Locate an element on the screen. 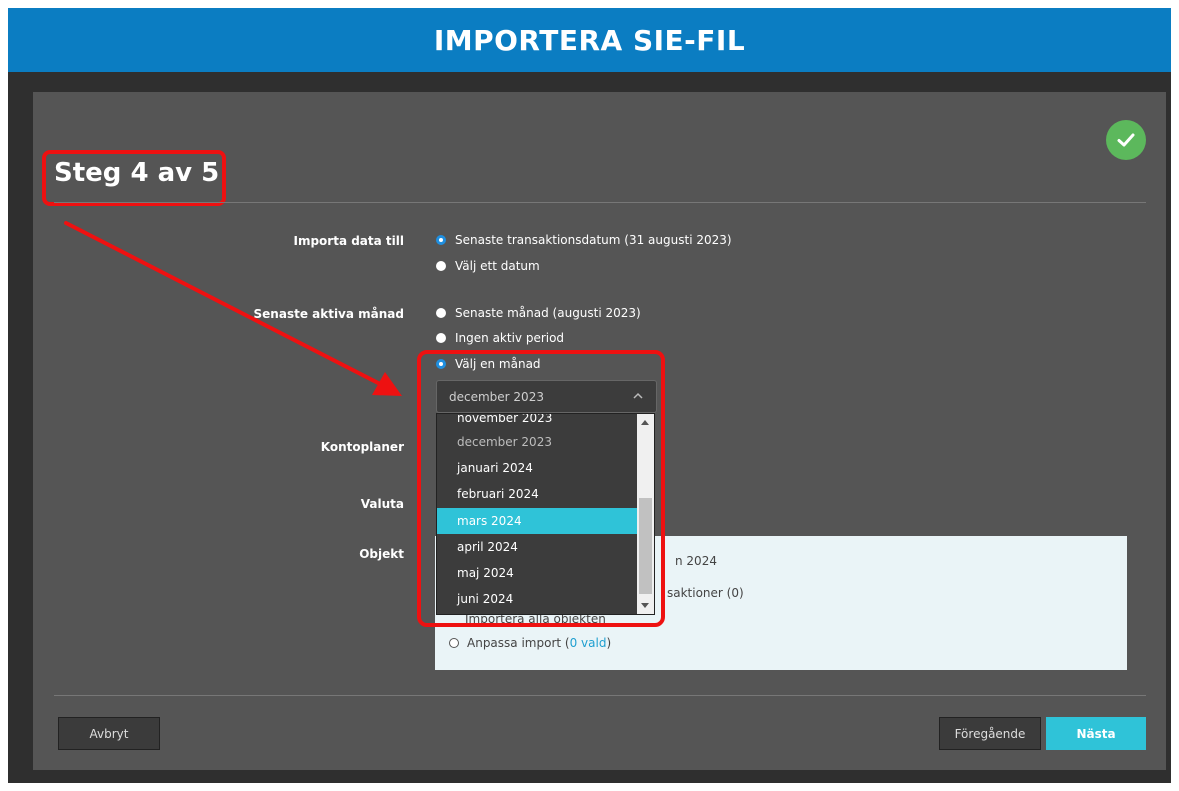  custom-import-close: ) is located at coordinates (609, 643).